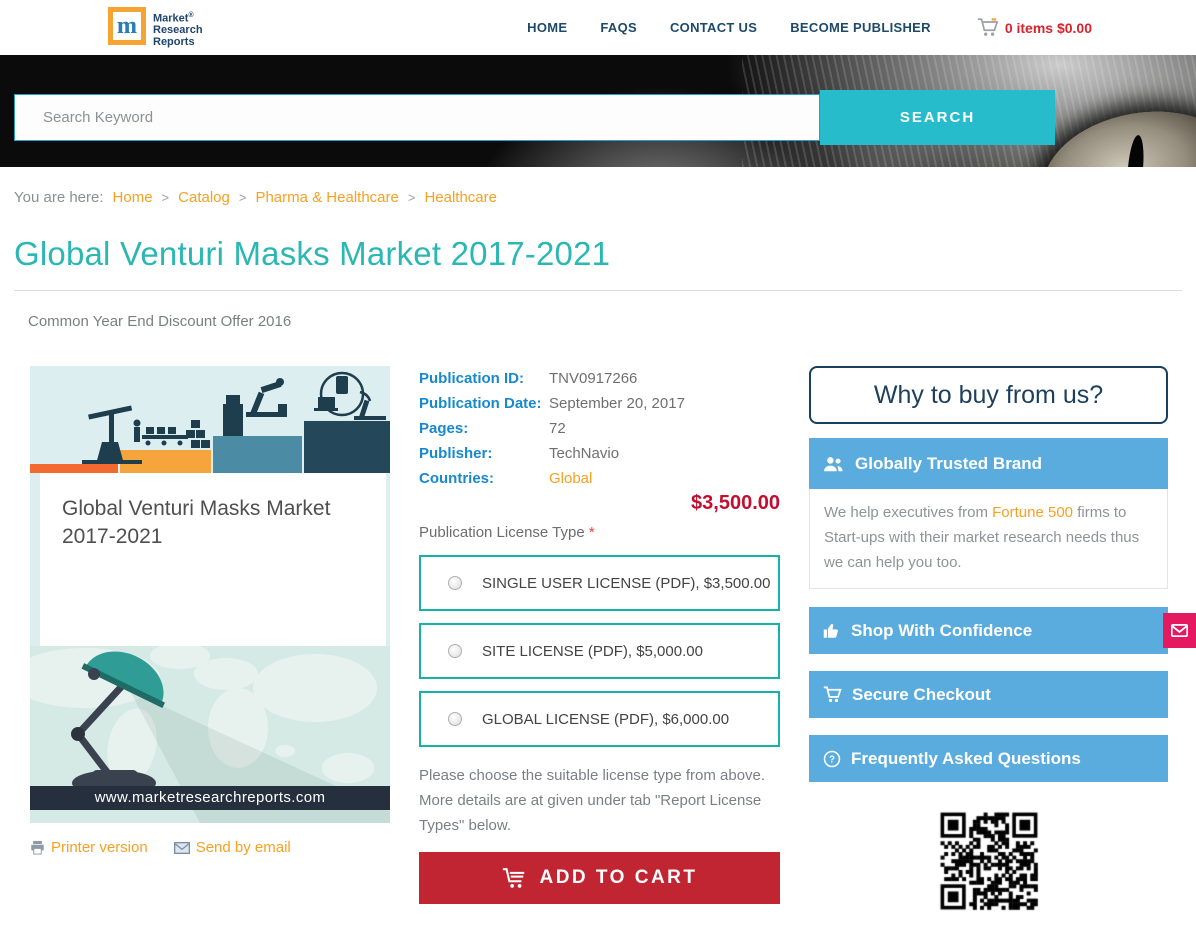 This screenshot has height=937, width=1196. Describe the element at coordinates (127, 25) in the screenshot. I see `logo-m-icon: m` at that location.